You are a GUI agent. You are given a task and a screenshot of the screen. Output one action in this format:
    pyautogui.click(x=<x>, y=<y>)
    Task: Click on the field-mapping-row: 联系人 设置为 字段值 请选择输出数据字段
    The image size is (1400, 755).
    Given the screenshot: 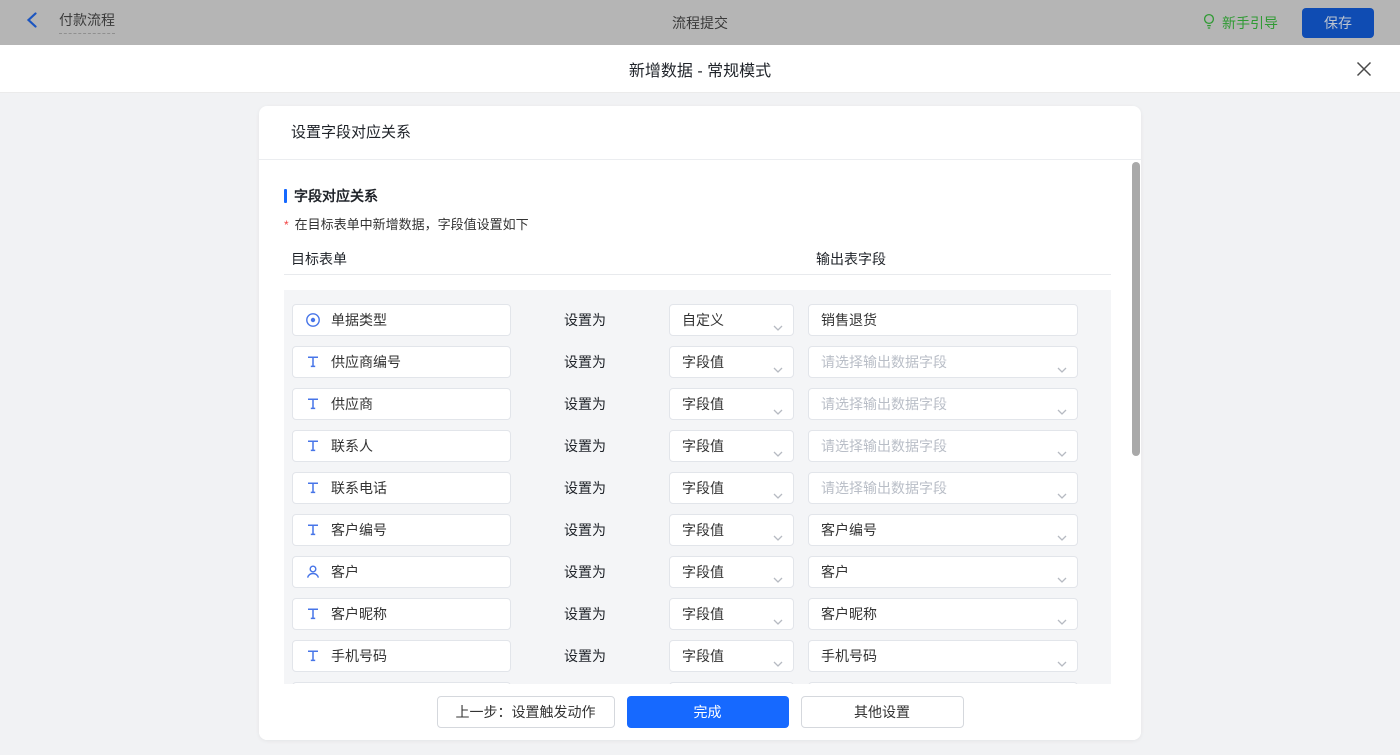 What is the action you would take?
    pyautogui.click(x=701, y=446)
    